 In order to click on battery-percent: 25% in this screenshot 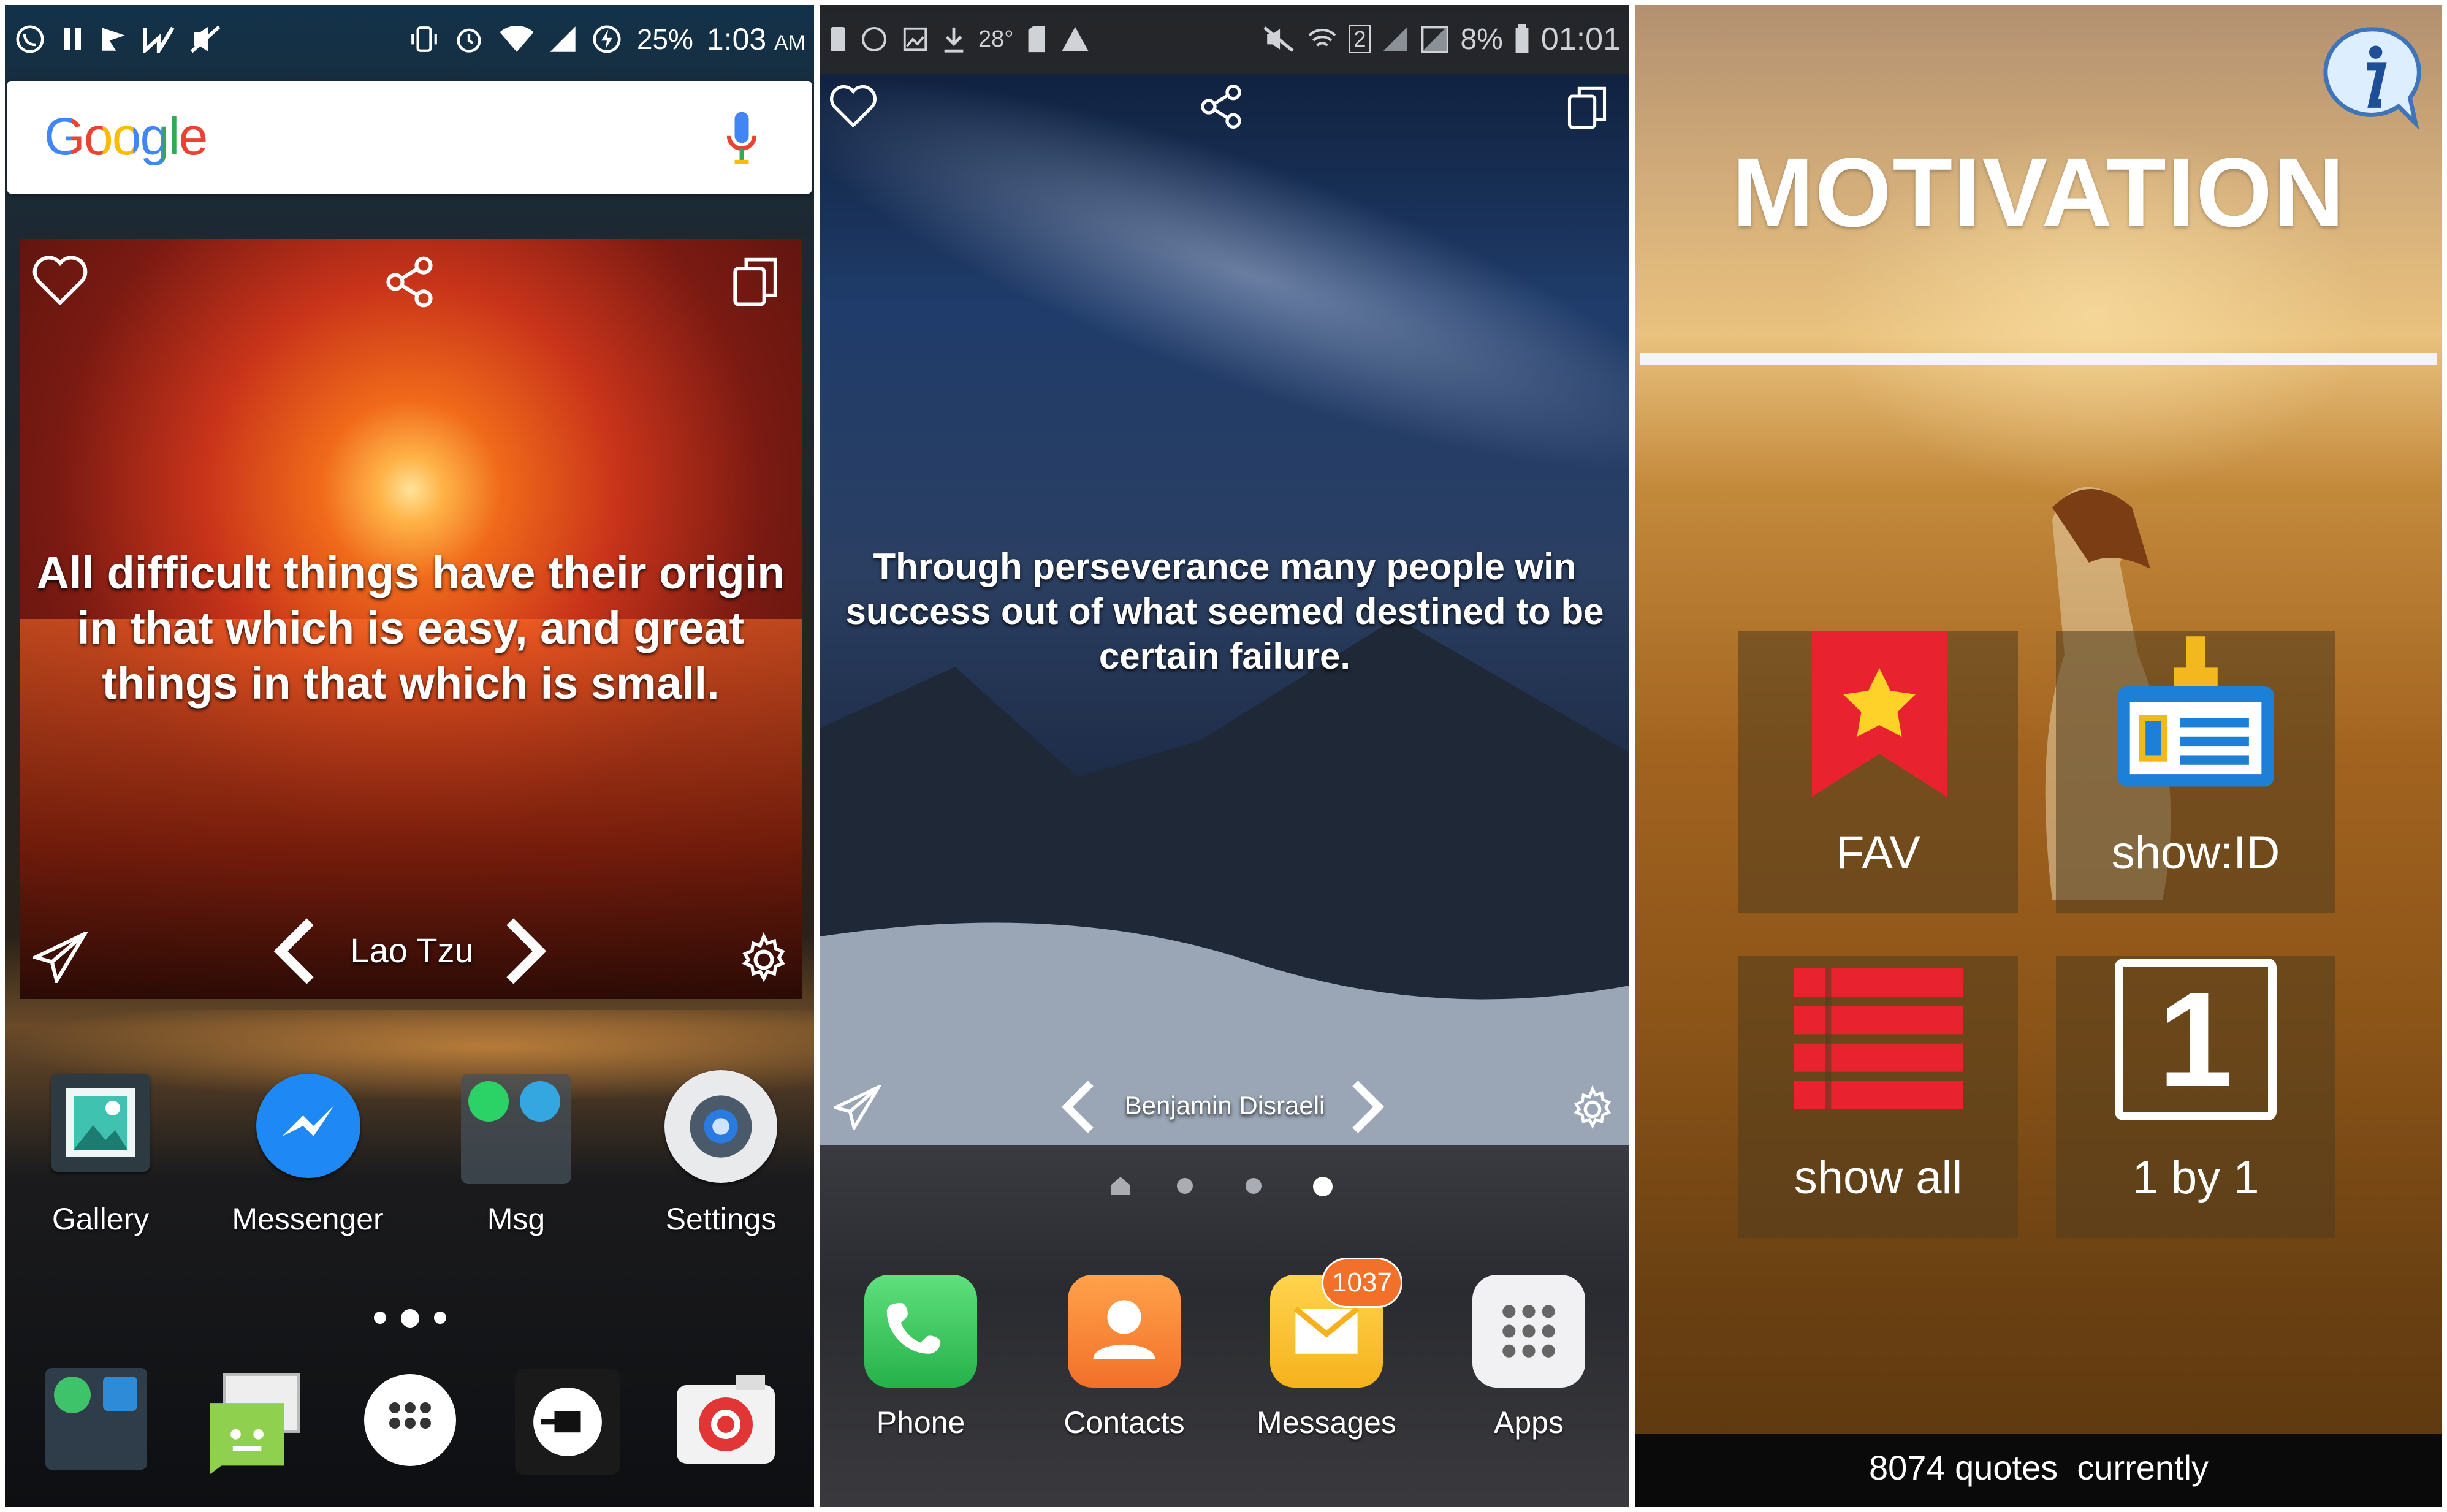, I will do `click(664, 39)`.